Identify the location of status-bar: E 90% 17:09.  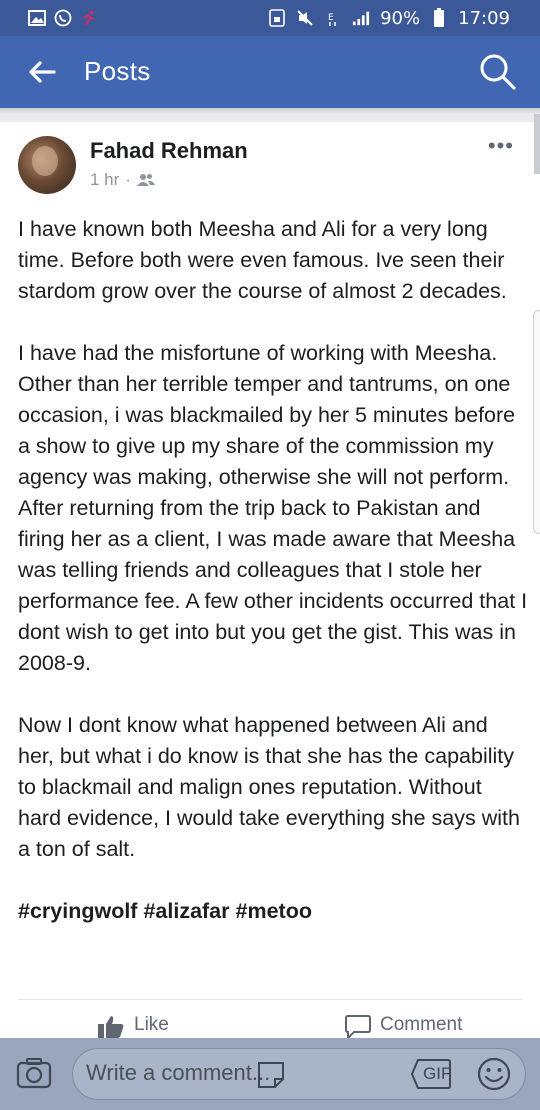
(270, 18).